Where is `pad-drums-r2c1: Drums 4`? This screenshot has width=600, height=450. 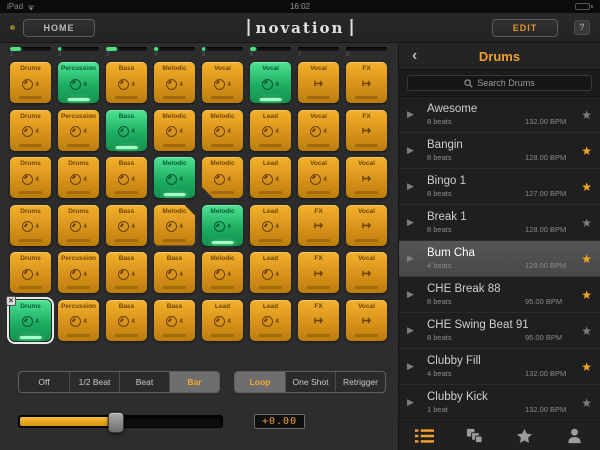
pad-drums-r2c1: Drums 4 is located at coordinates (30, 130).